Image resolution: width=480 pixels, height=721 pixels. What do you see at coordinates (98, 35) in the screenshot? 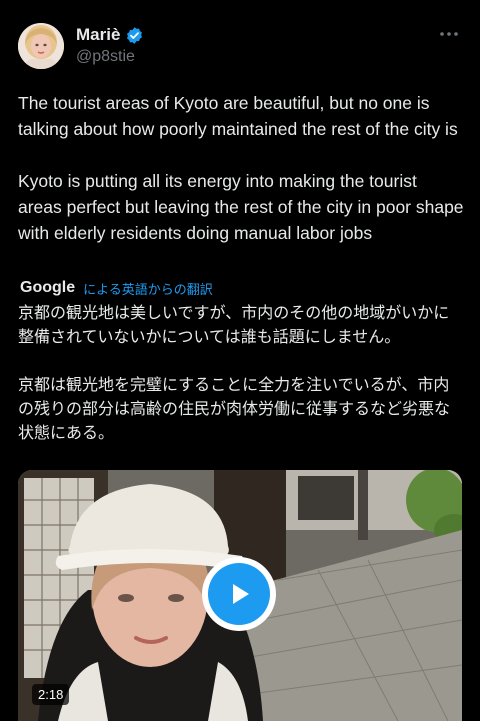
I see `display-name: Mariè` at bounding box center [98, 35].